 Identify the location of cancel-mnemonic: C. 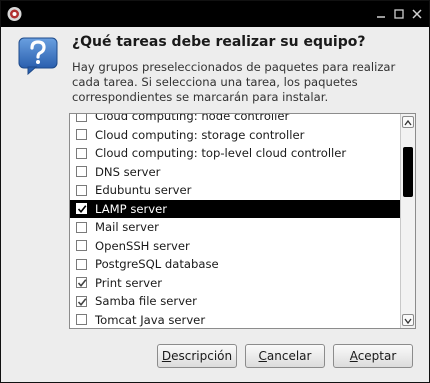
(262, 356).